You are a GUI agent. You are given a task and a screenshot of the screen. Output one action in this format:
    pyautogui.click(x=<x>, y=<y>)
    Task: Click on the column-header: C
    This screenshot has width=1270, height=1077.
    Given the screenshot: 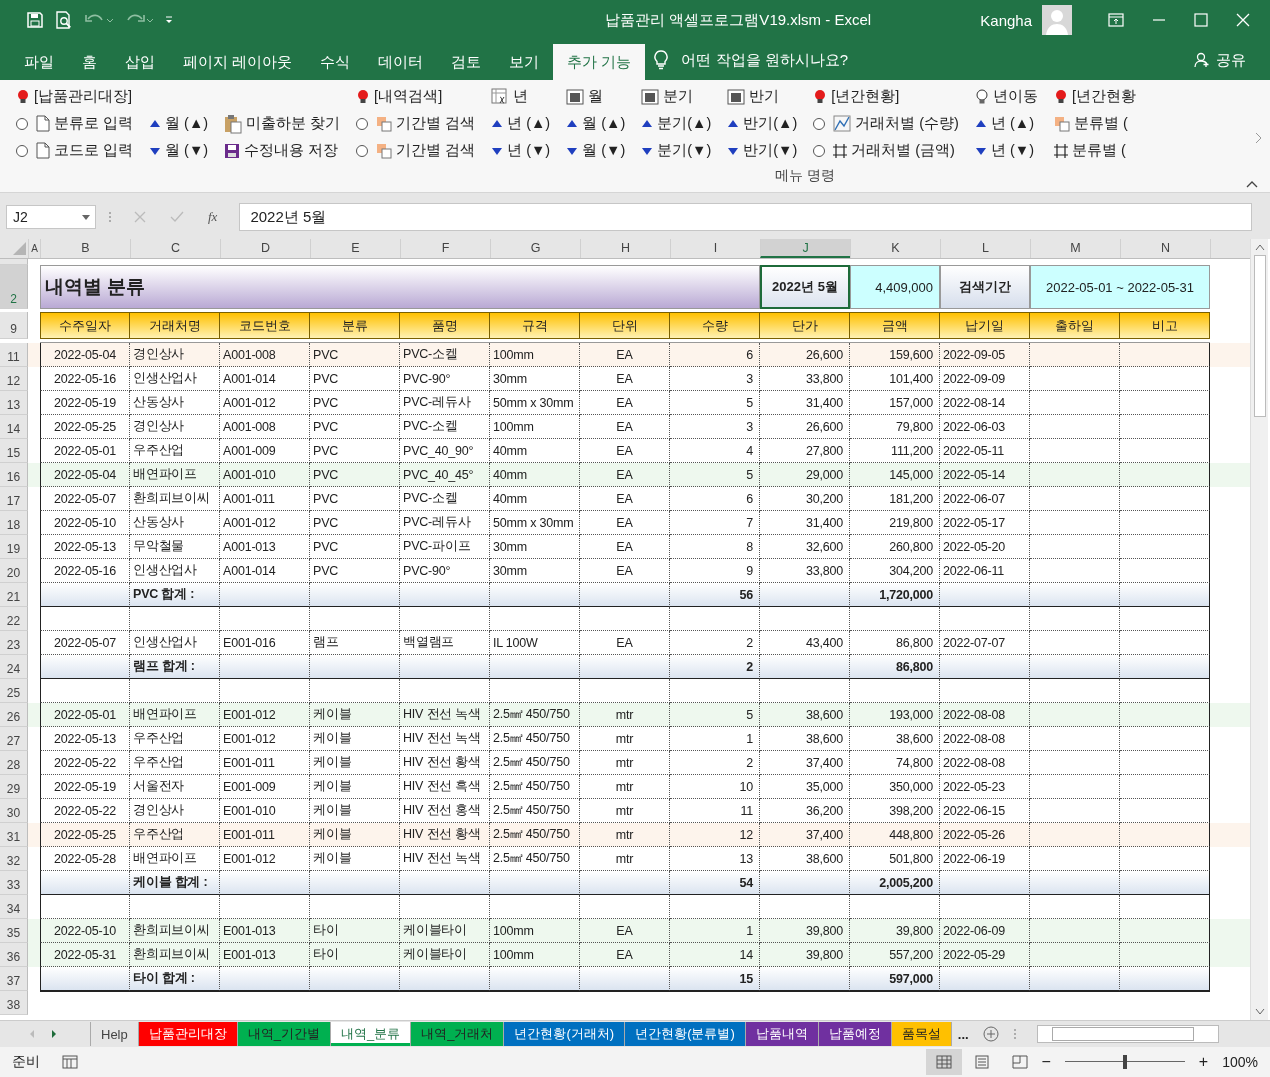 What is the action you would take?
    pyautogui.click(x=175, y=248)
    